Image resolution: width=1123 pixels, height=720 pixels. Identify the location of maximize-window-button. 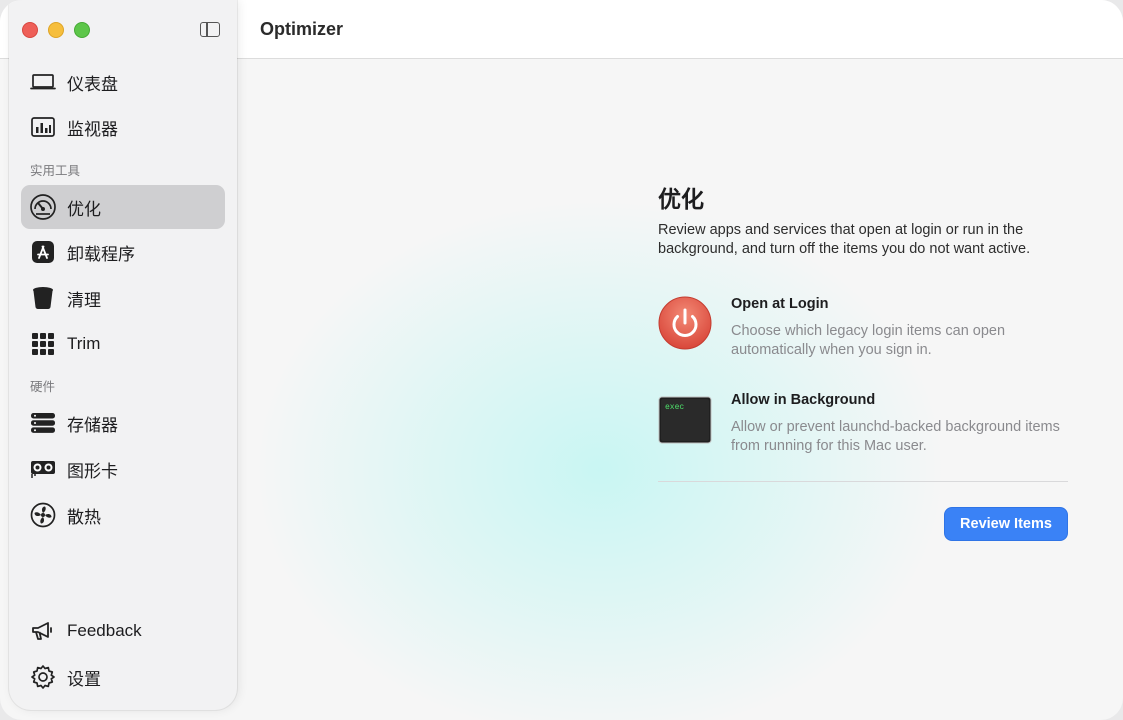
(82, 30).